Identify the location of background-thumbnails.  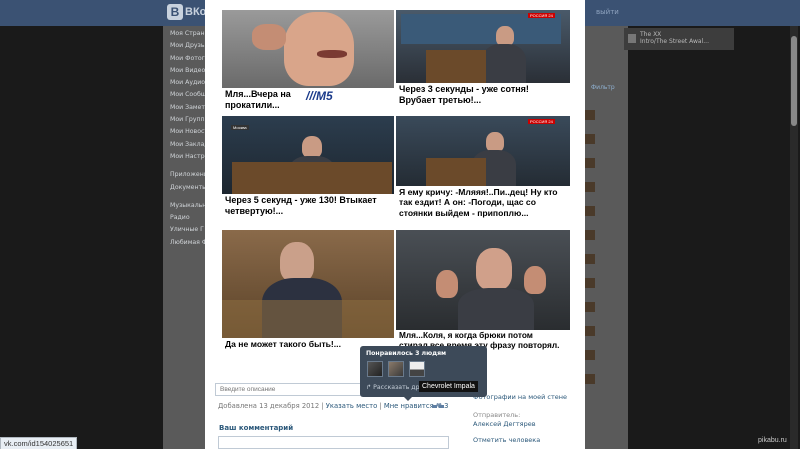
(591, 254).